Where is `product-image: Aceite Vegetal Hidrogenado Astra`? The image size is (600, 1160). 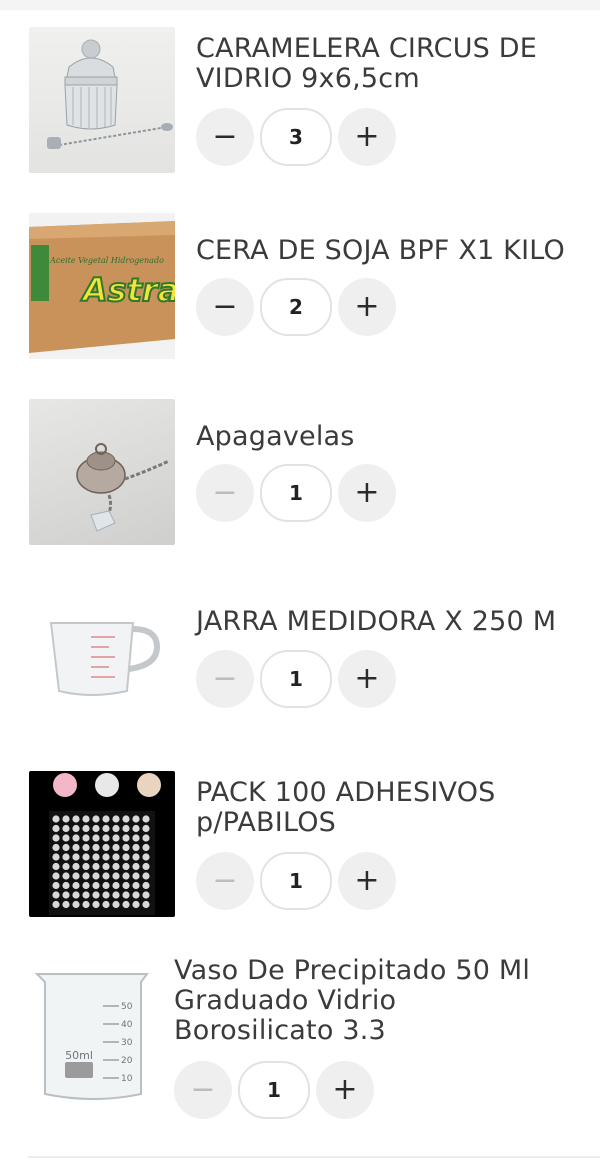
product-image: Aceite Vegetal Hidrogenado Astra is located at coordinates (102, 286).